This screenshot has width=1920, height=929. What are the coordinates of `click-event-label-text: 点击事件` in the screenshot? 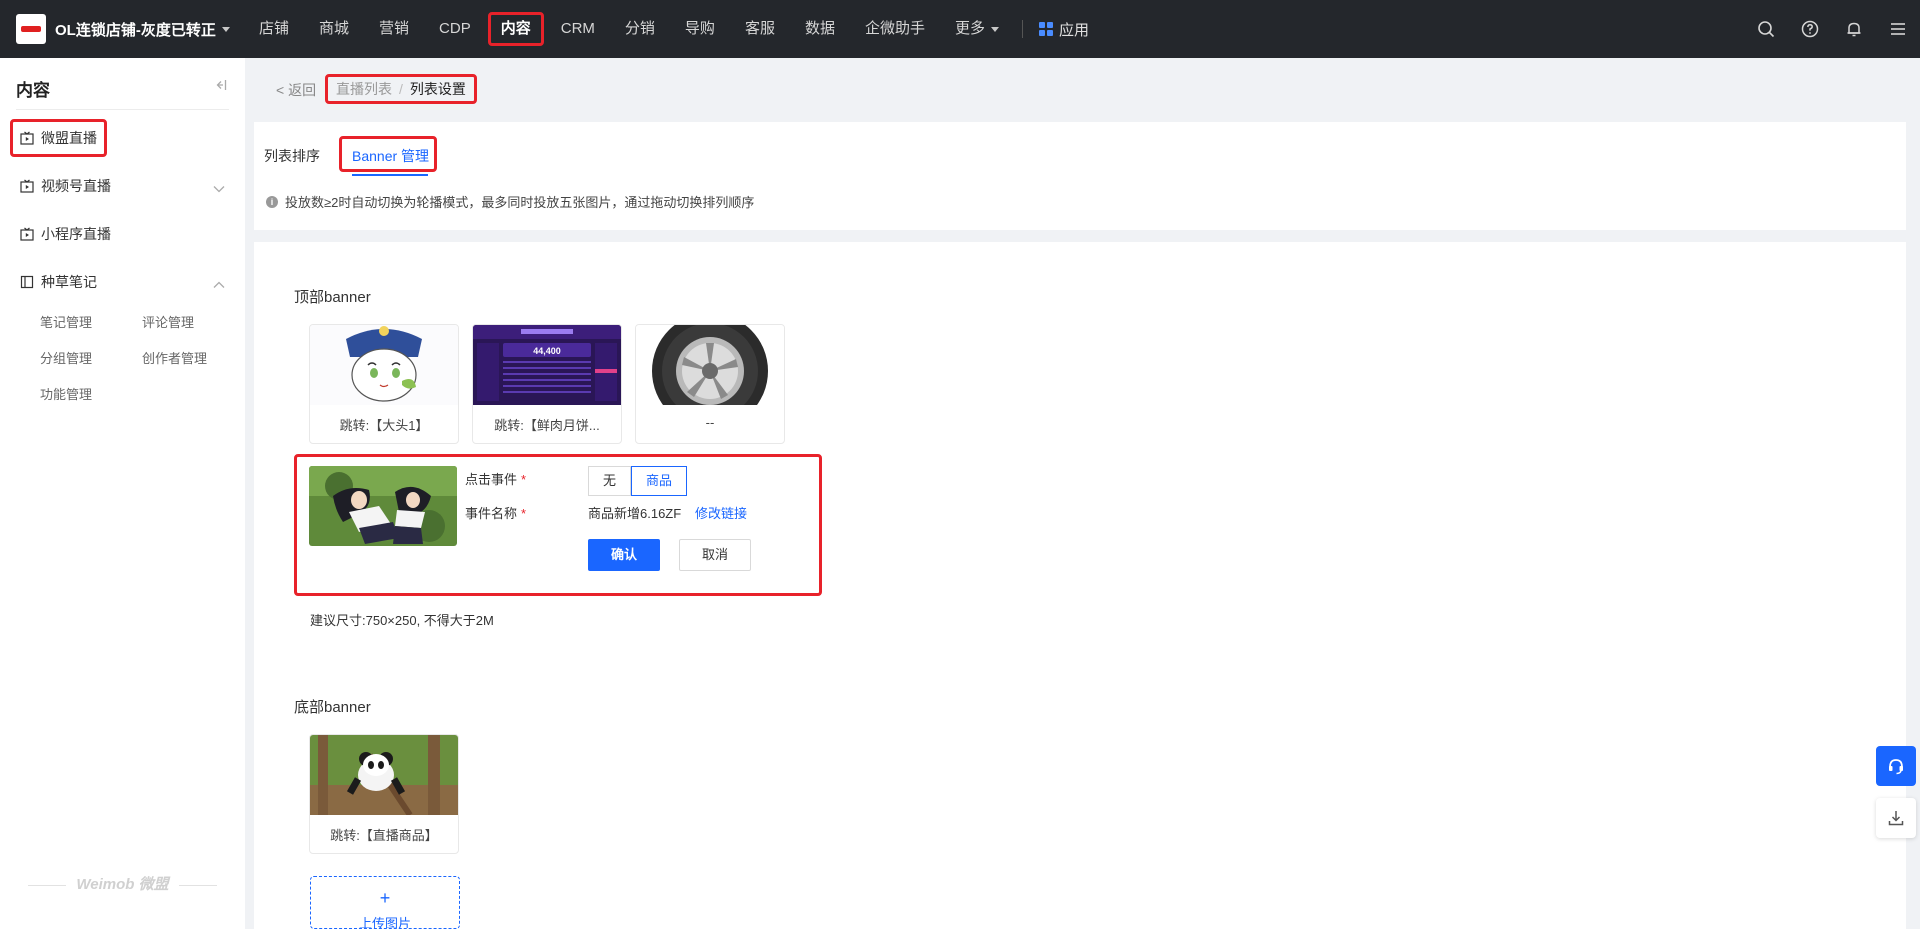 It's located at (491, 479).